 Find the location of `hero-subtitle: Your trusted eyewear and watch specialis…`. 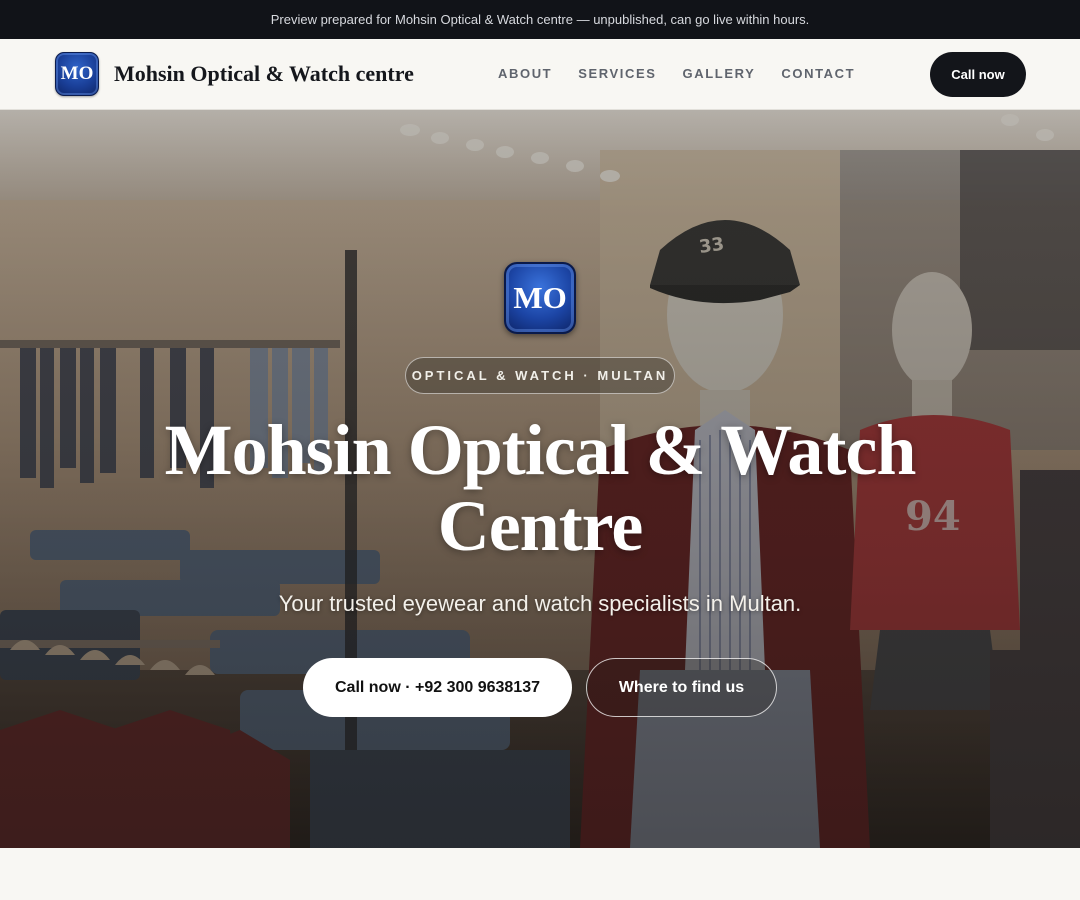

hero-subtitle: Your trusted eyewear and watch specialis… is located at coordinates (540, 603).